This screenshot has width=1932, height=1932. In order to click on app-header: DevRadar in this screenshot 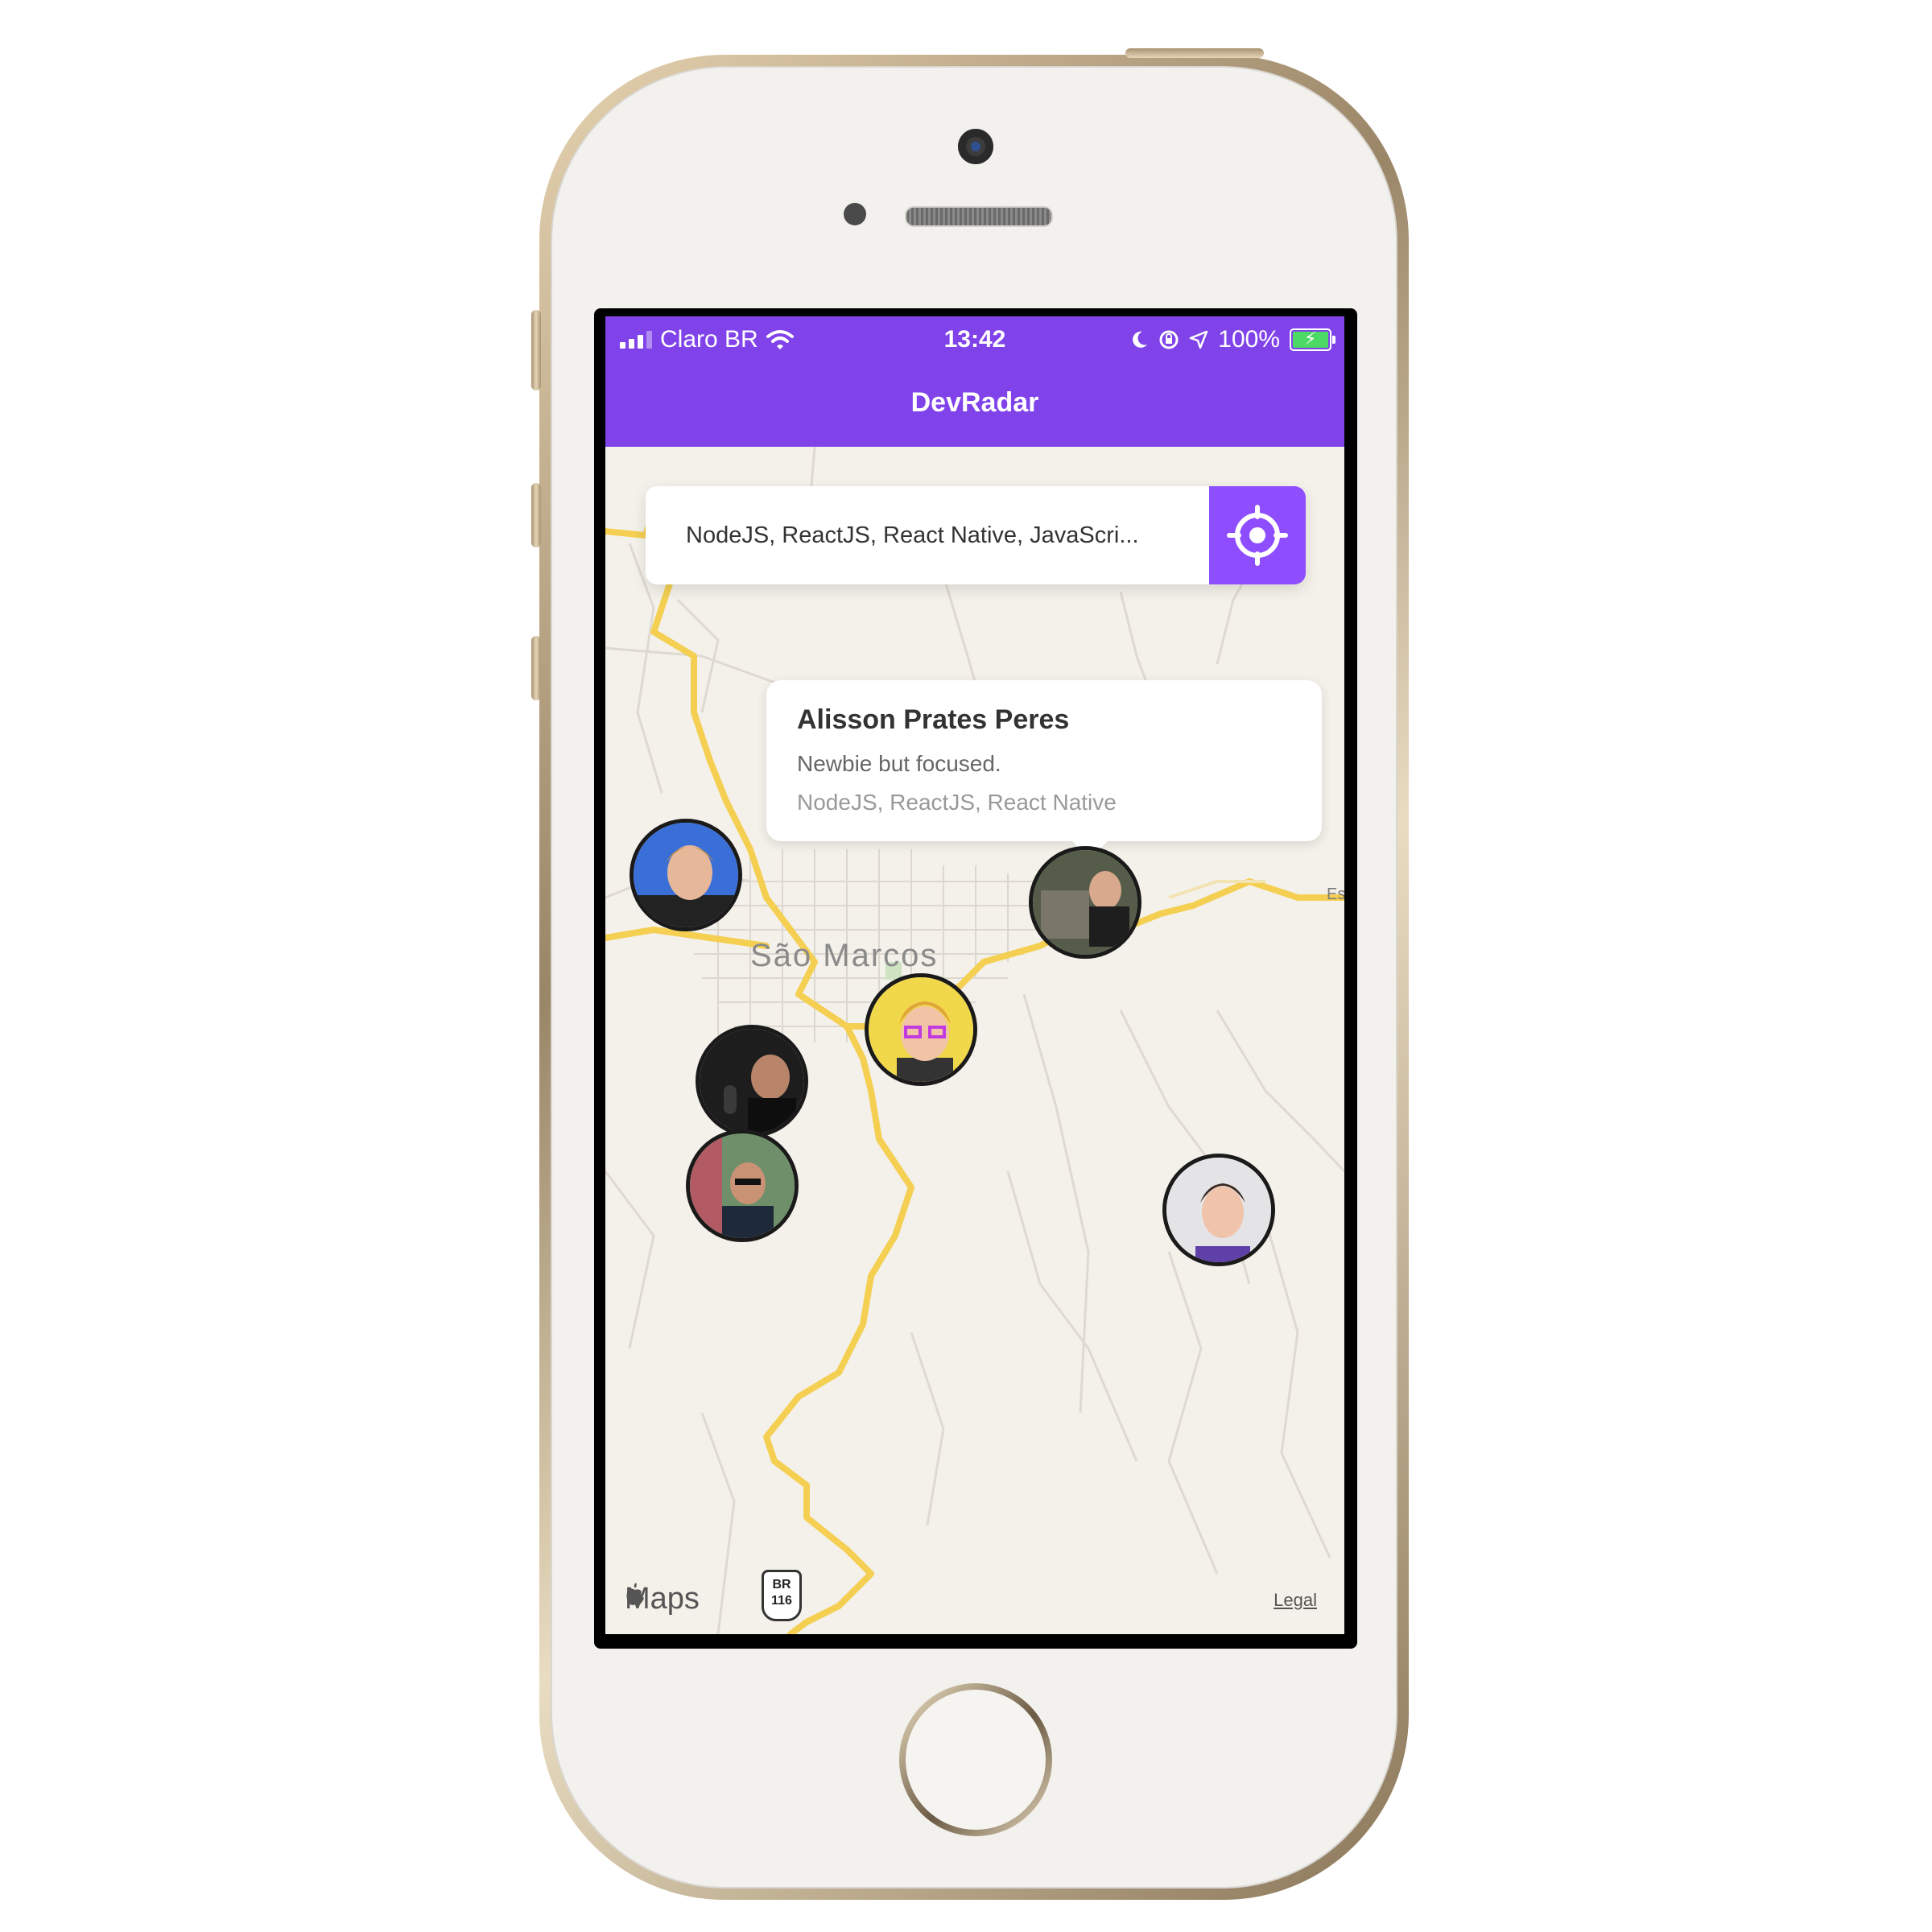, I will do `click(974, 406)`.